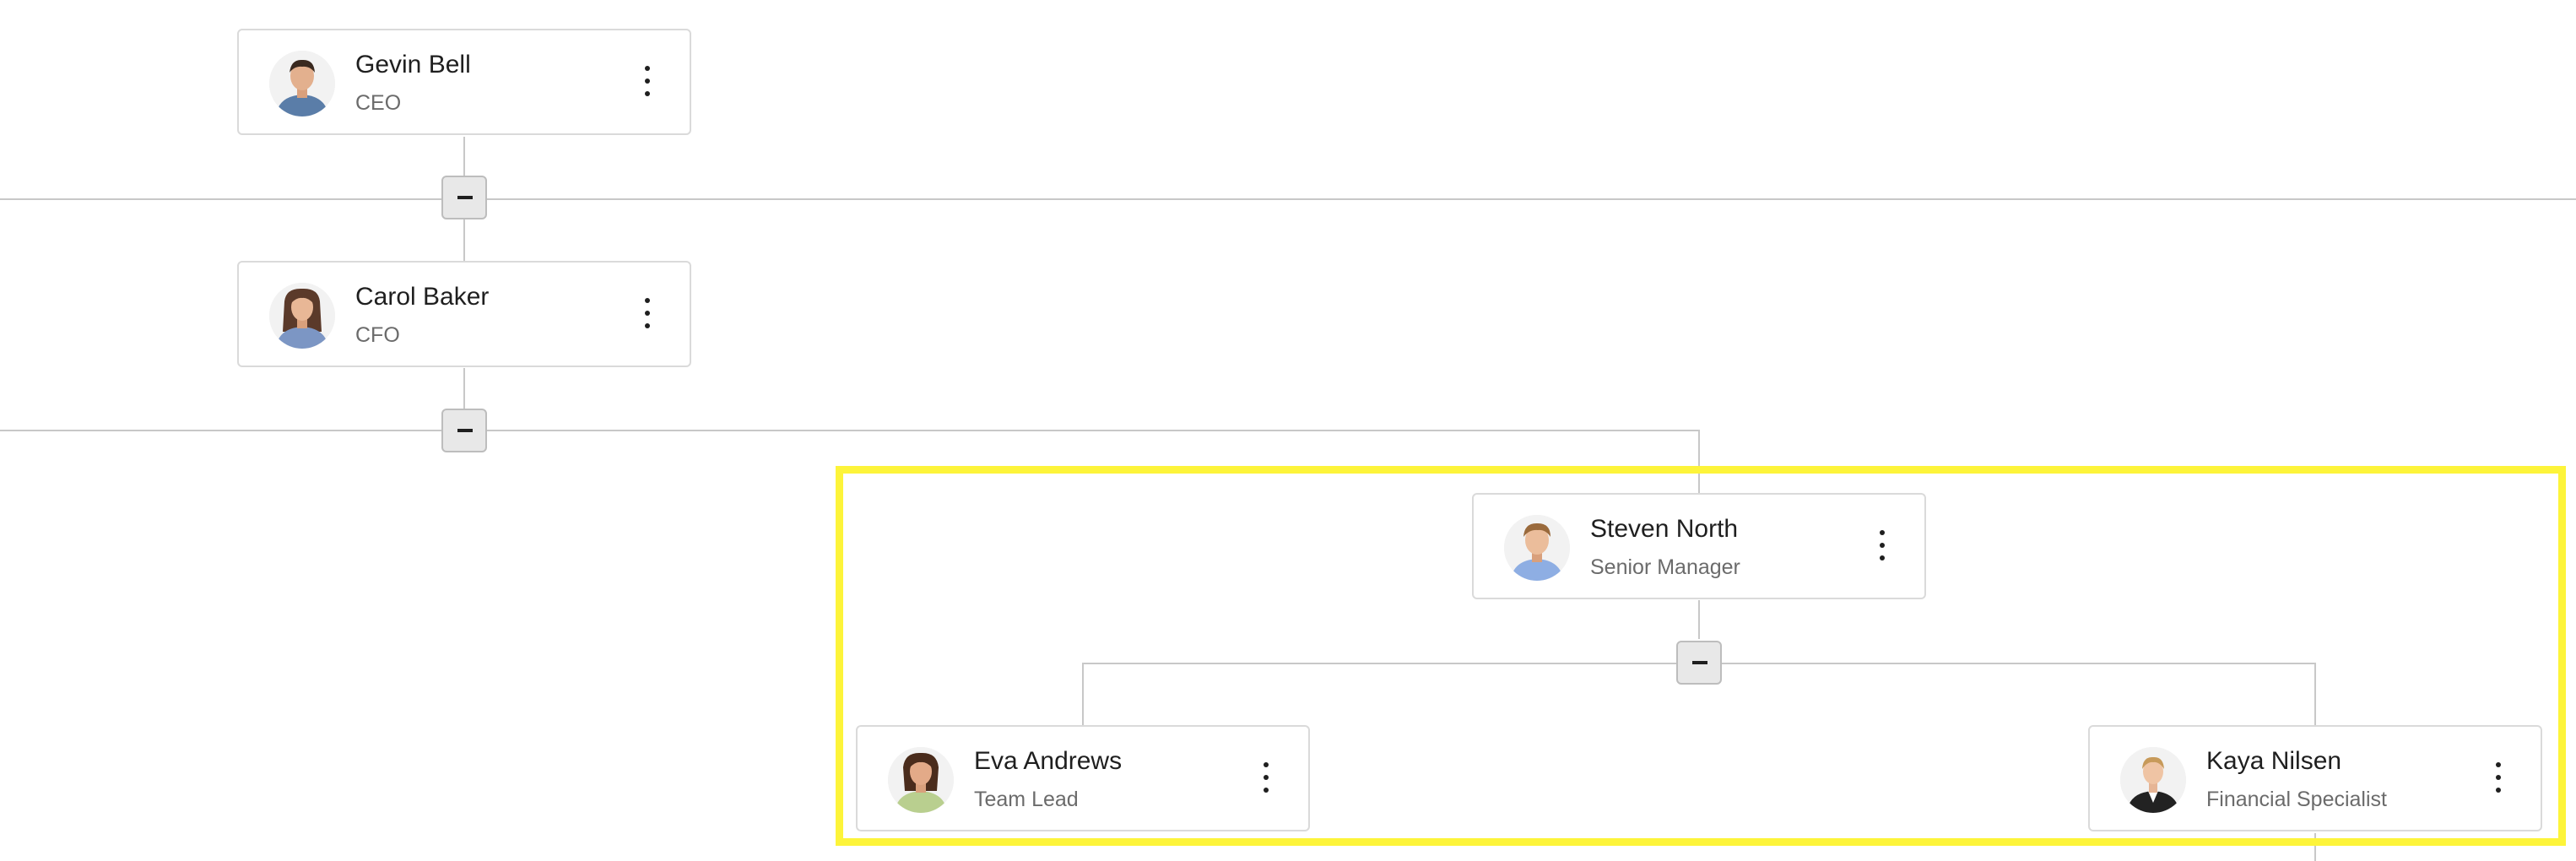 The width and height of the screenshot is (2576, 861). What do you see at coordinates (464, 314) in the screenshot?
I see `employee-card: Carol Baker CFO` at bounding box center [464, 314].